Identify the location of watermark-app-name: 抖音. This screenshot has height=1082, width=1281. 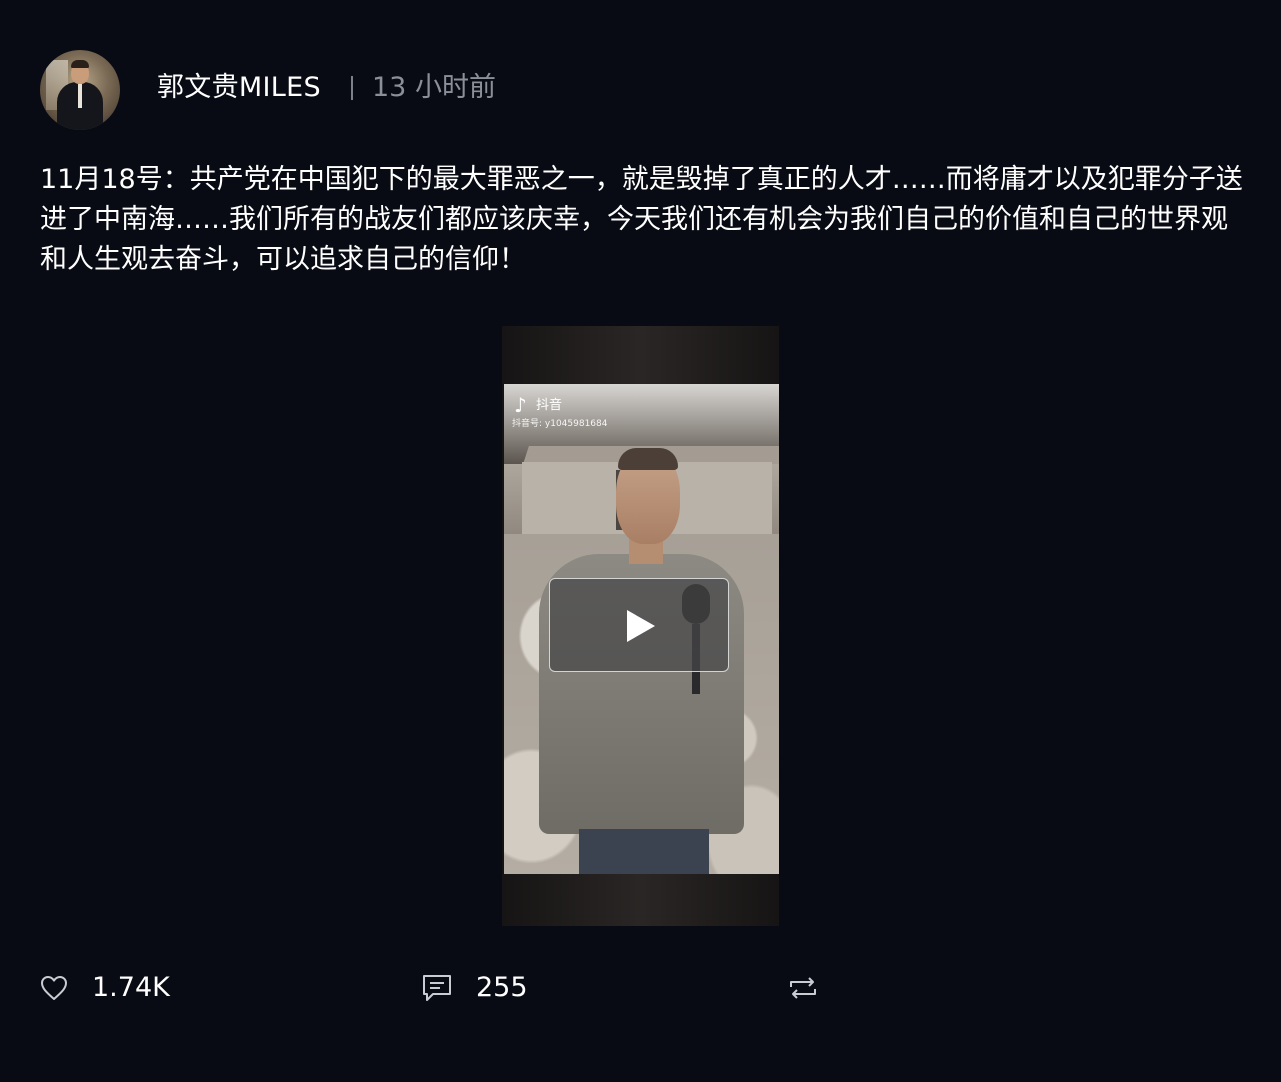
(549, 405).